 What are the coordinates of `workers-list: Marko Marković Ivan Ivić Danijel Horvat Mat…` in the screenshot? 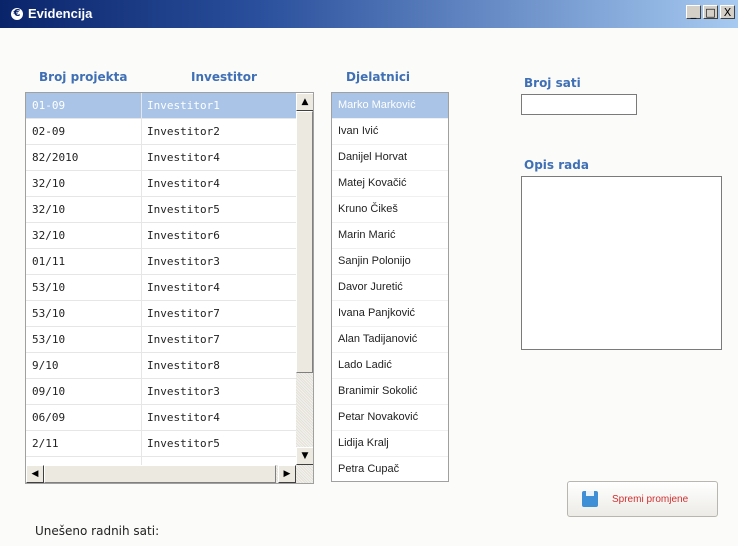 It's located at (390, 287).